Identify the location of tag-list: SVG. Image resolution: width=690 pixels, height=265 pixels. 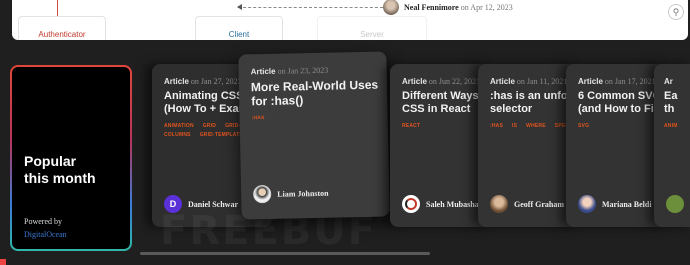
(622, 126).